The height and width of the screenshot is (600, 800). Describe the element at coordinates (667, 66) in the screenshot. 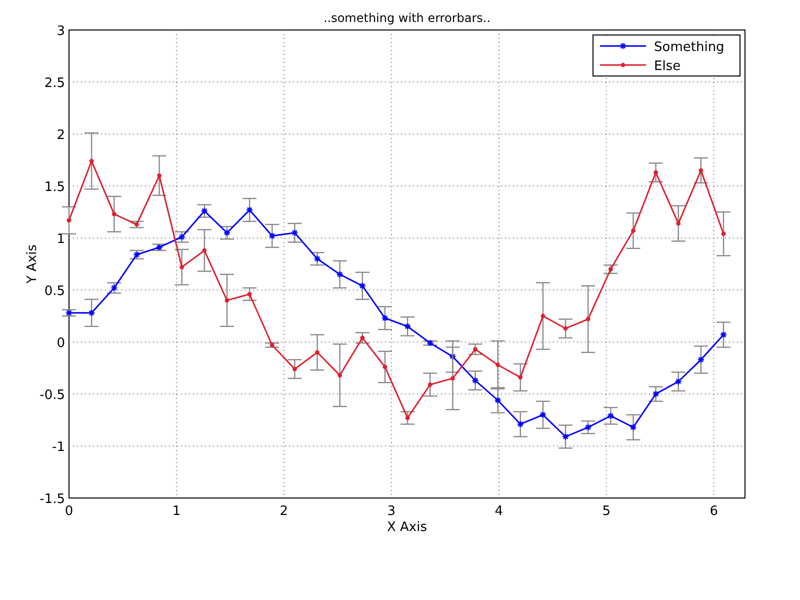

I see `legend-label: Else` at that location.